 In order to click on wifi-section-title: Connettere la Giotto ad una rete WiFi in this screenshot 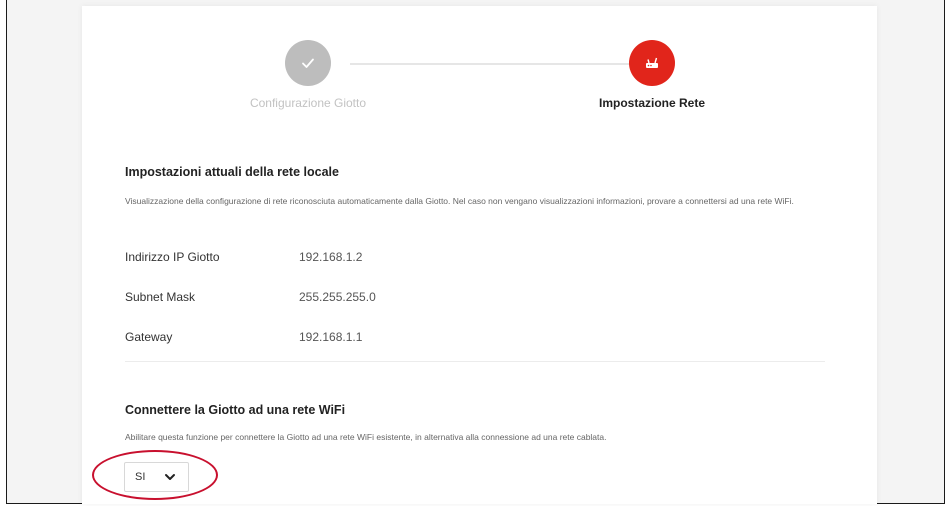, I will do `click(235, 410)`.